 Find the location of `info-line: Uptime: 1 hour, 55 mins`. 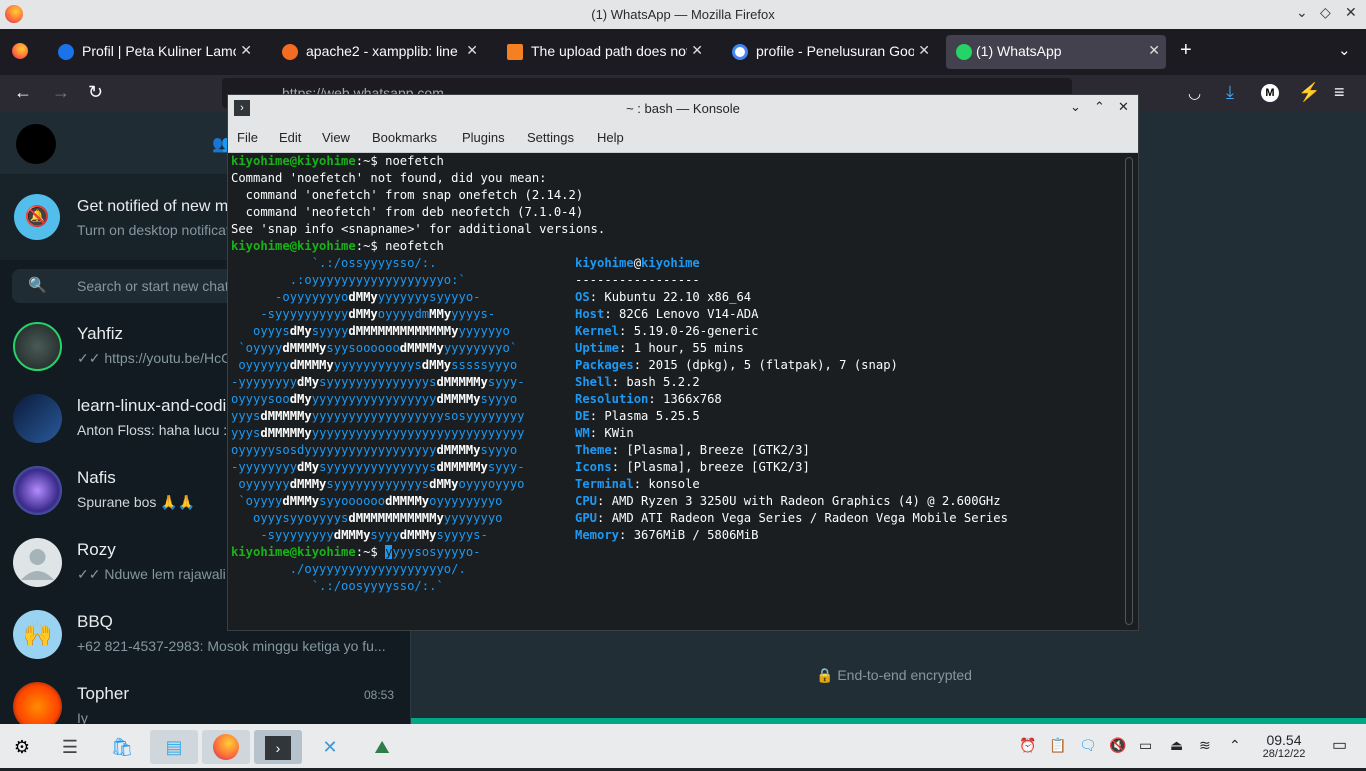

info-line: Uptime: 1 hour, 55 mins is located at coordinates (659, 348).